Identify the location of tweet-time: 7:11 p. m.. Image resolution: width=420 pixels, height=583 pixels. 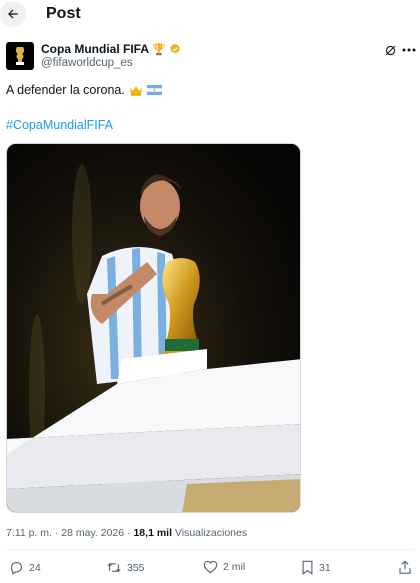
(29, 533).